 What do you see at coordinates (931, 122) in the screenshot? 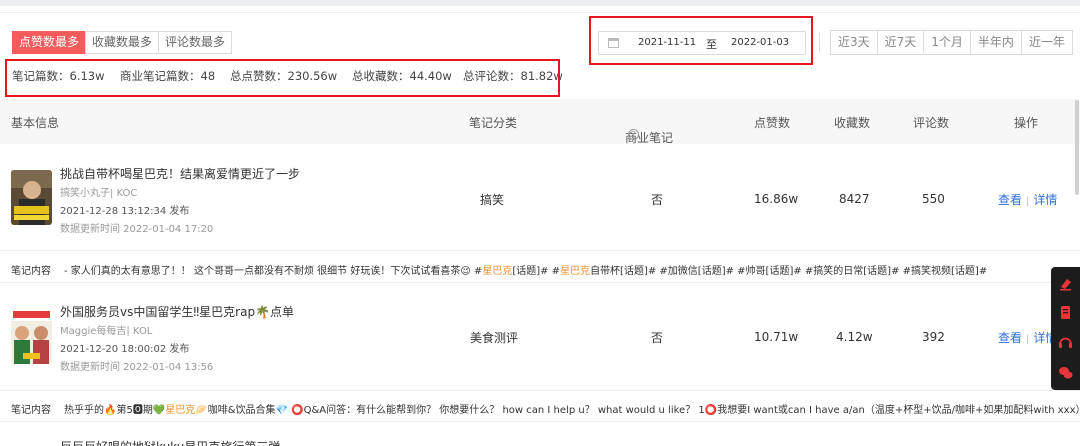
I see `col-comments: 评论数` at bounding box center [931, 122].